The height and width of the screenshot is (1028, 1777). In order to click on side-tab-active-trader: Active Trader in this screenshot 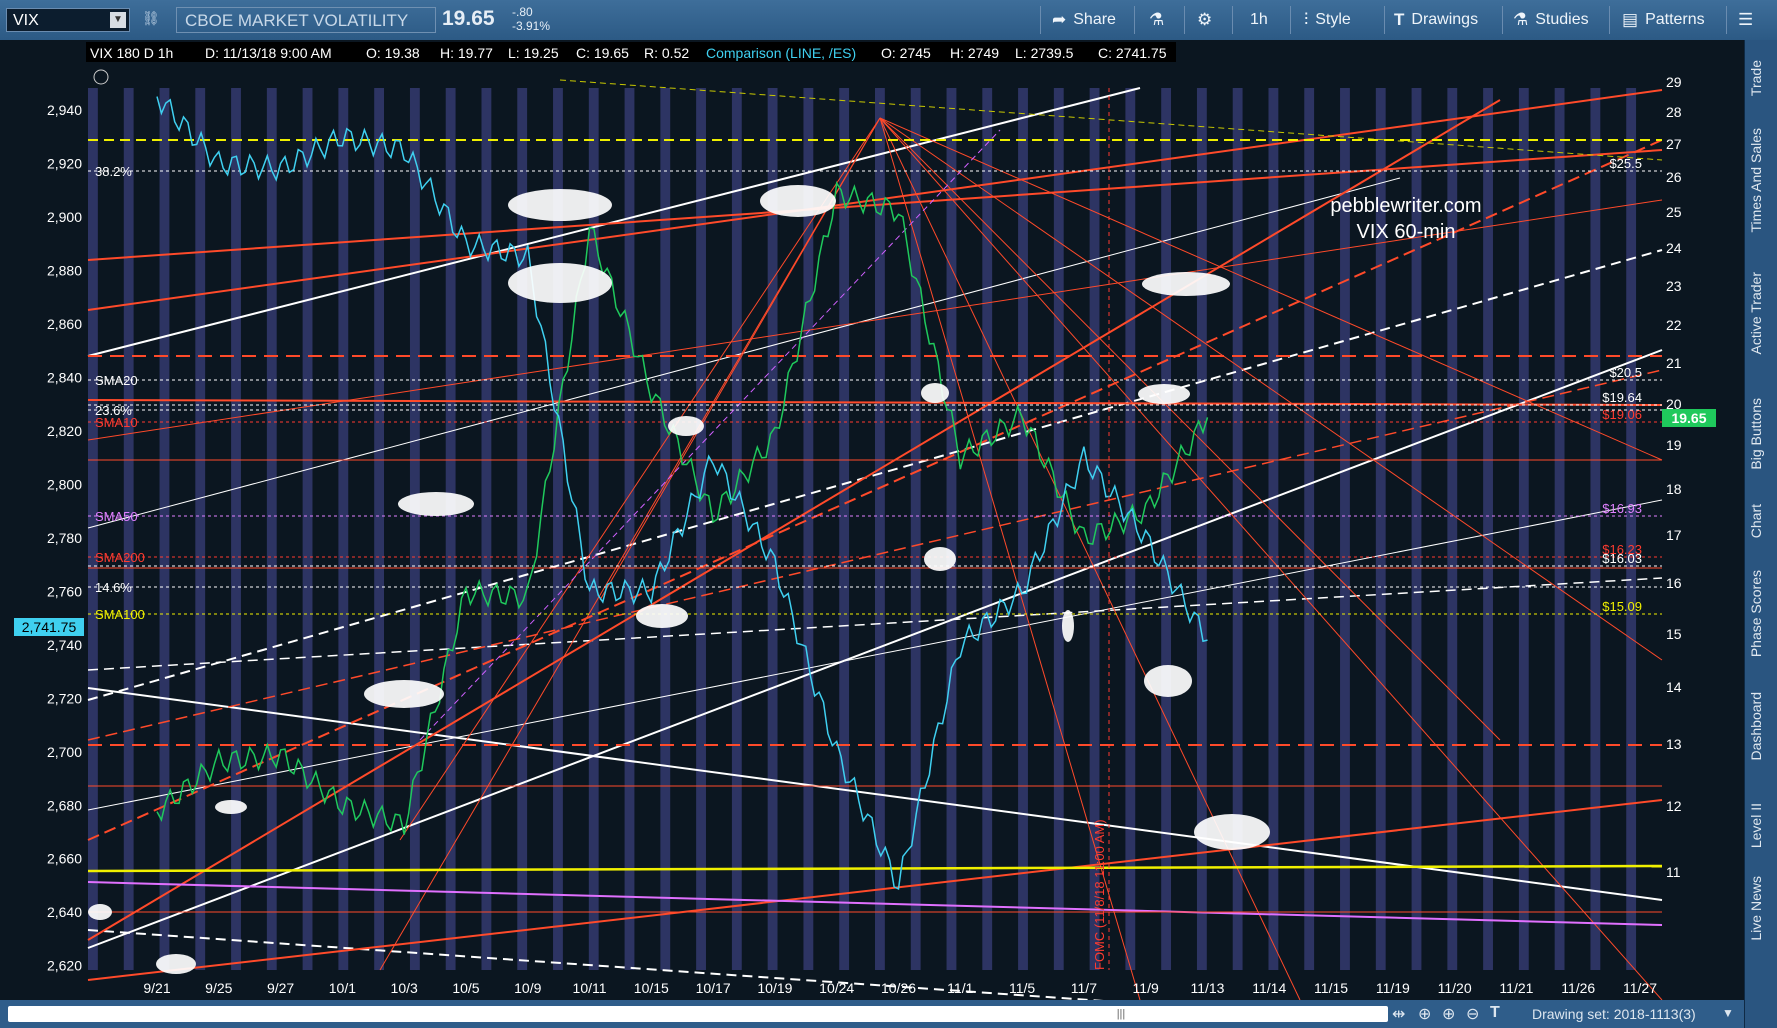, I will do `click(1756, 313)`.